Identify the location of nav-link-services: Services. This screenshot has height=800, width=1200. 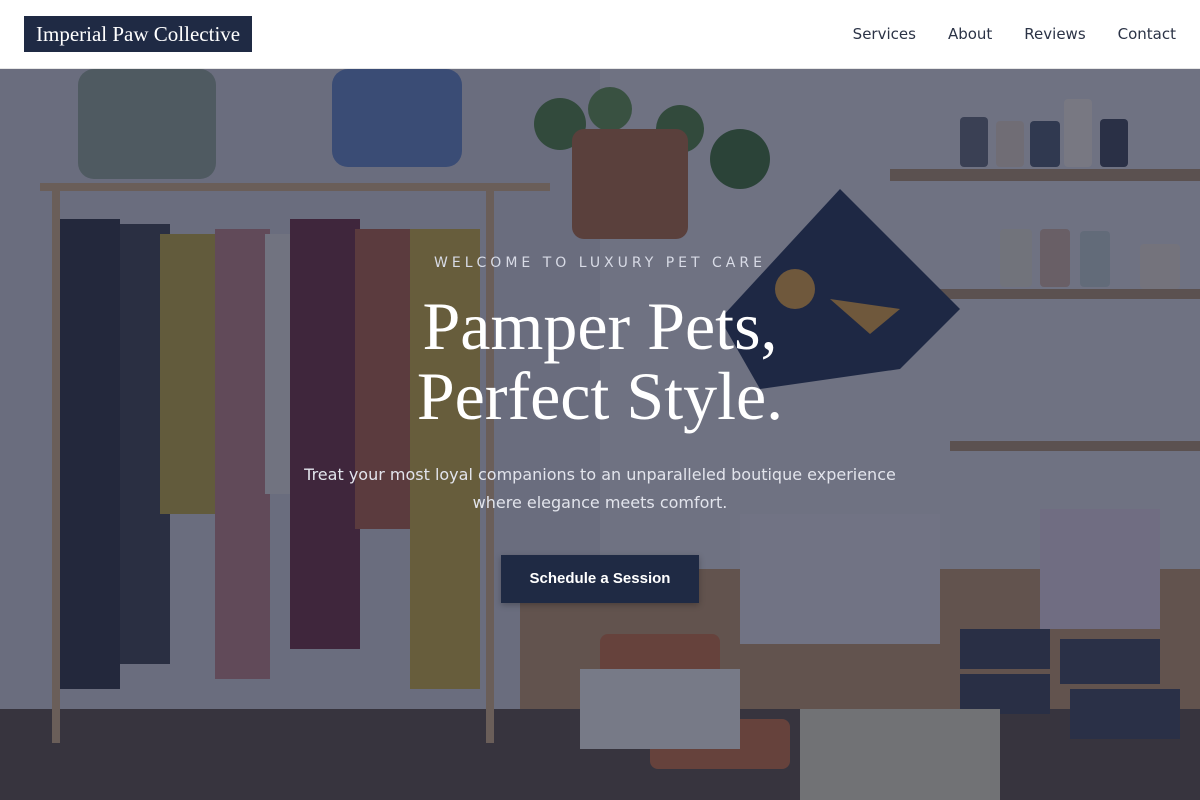
(884, 34).